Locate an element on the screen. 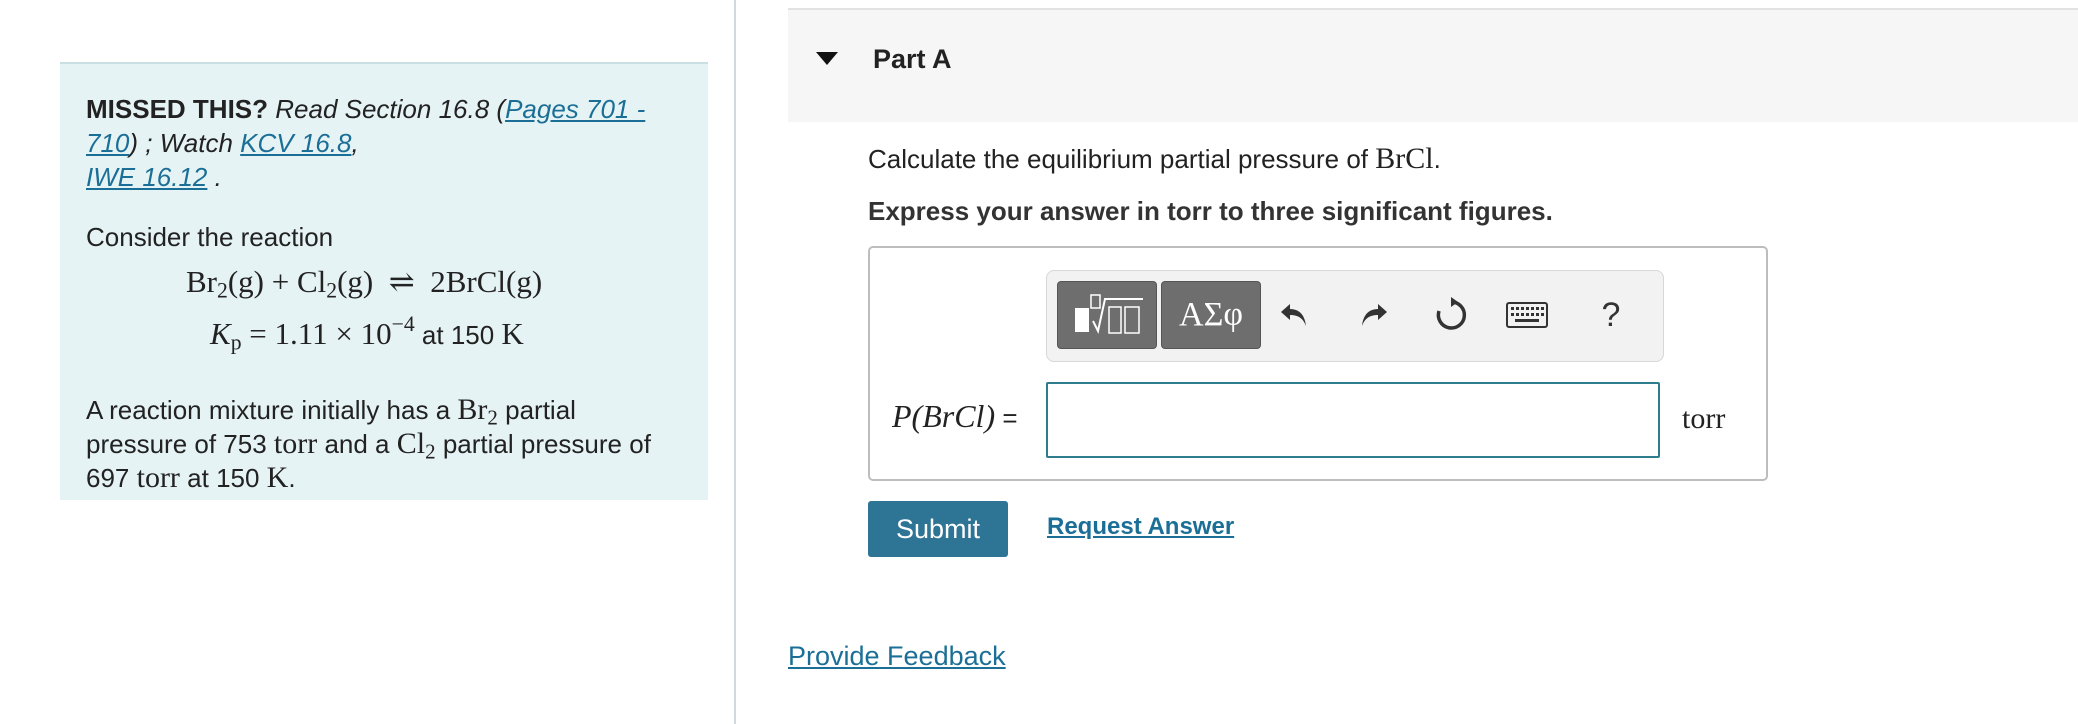 Image resolution: width=2078 pixels, height=724 pixels. mixture-k: K is located at coordinates (277, 477).